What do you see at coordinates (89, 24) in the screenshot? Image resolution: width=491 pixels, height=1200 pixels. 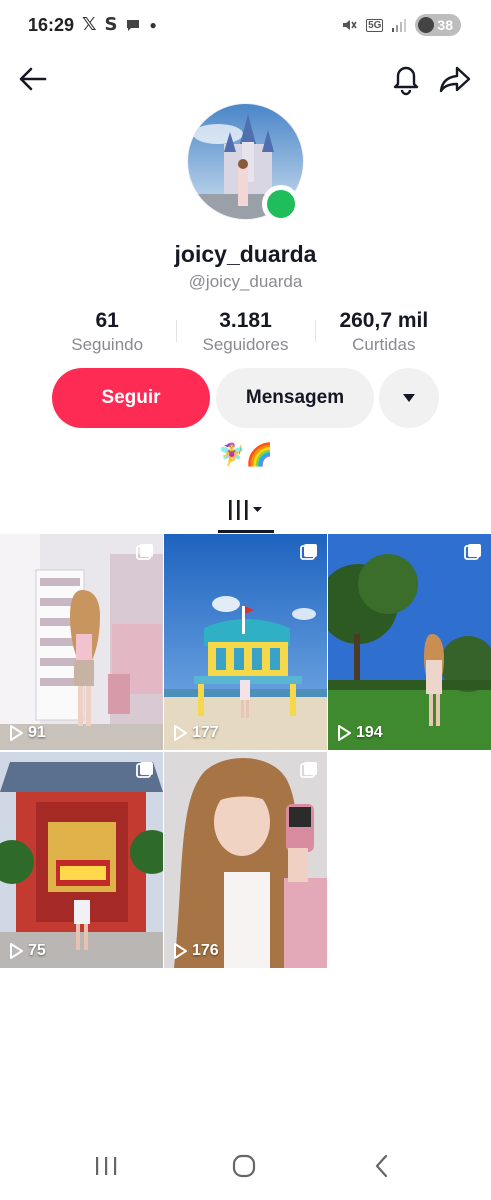 I see `x-icon: 𝕏` at bounding box center [89, 24].